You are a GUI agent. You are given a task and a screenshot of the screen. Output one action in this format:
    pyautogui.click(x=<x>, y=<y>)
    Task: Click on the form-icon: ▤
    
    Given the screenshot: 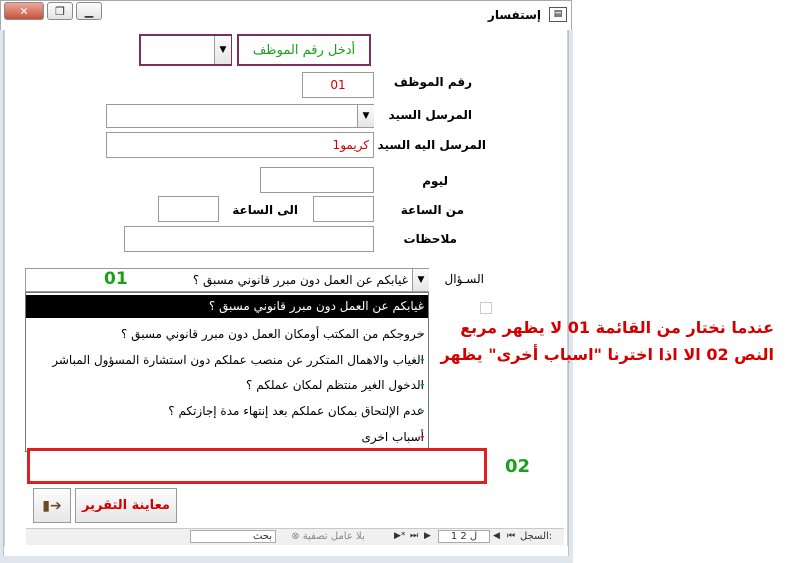 What is the action you would take?
    pyautogui.click(x=558, y=14)
    